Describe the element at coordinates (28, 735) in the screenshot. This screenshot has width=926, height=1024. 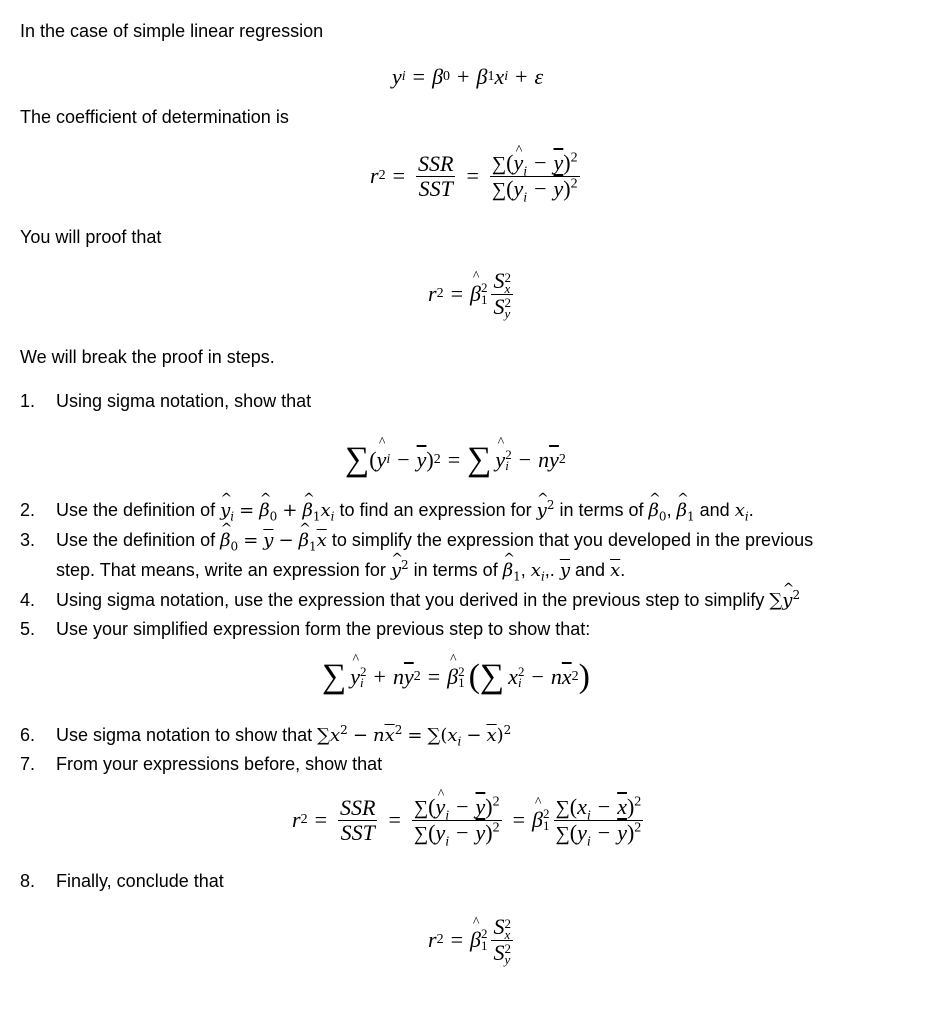
I see `step-6-number: 6.` at that location.